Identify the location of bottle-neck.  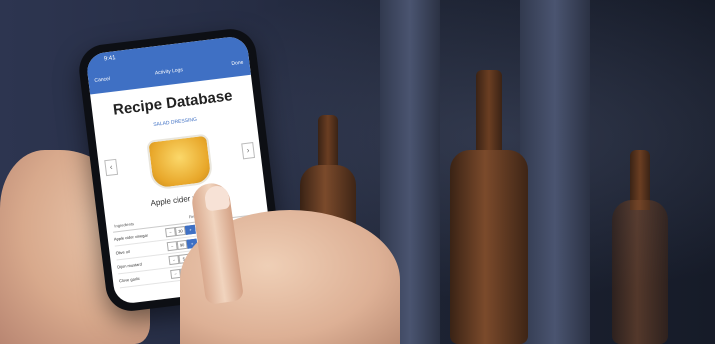
(489, 115).